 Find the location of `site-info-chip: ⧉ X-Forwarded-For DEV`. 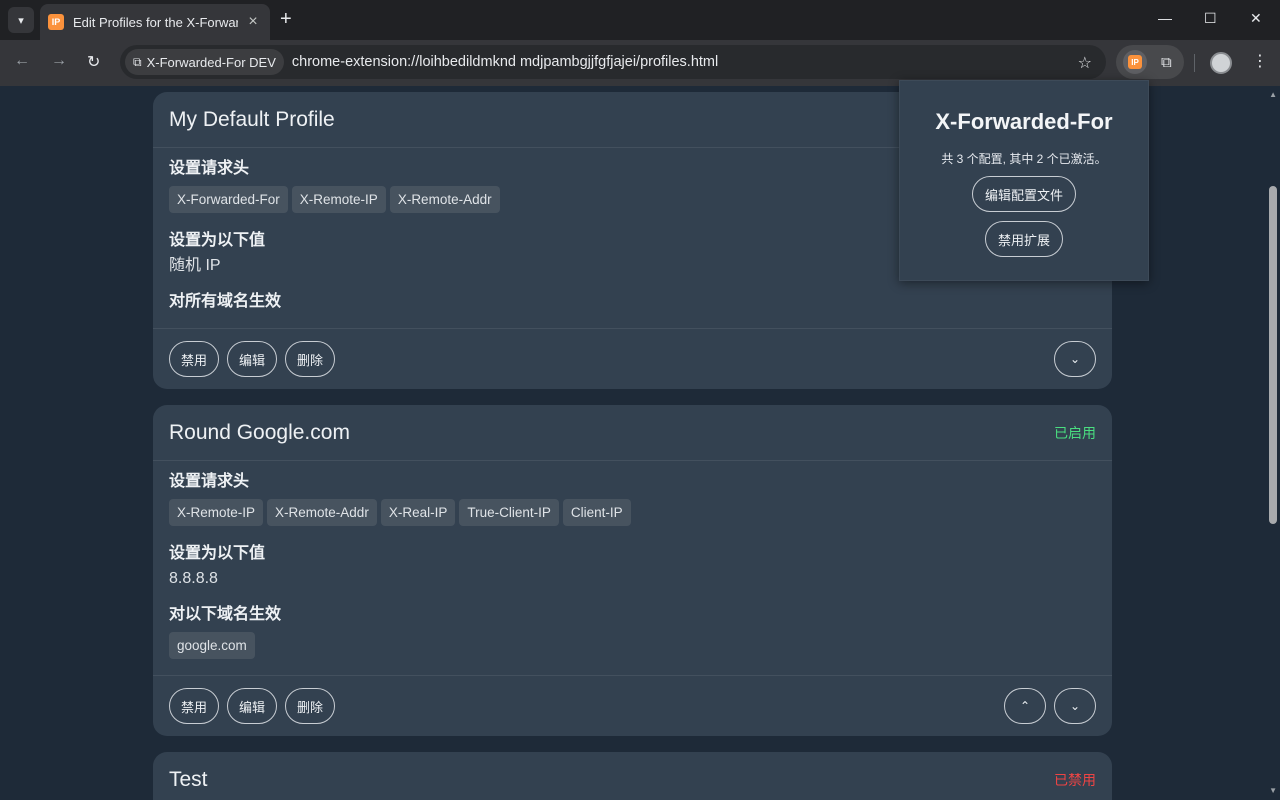

site-info-chip: ⧉ X-Forwarded-For DEV is located at coordinates (204, 62).